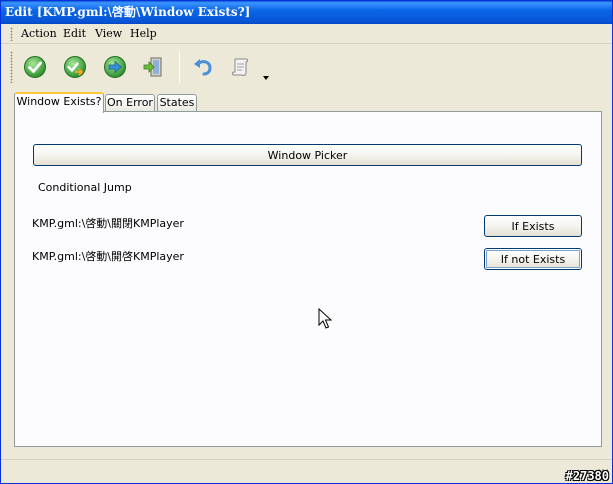 The image size is (613, 484). Describe the element at coordinates (74, 34) in the screenshot. I see `menu-edit: Edit` at that location.